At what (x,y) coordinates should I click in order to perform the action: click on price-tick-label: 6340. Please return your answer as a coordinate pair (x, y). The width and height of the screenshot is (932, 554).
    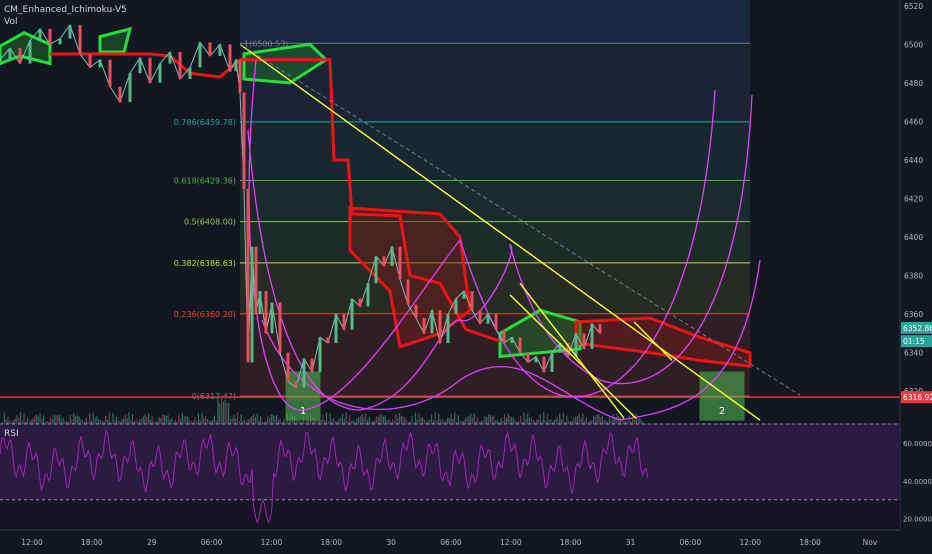
    Looking at the image, I should click on (913, 353).